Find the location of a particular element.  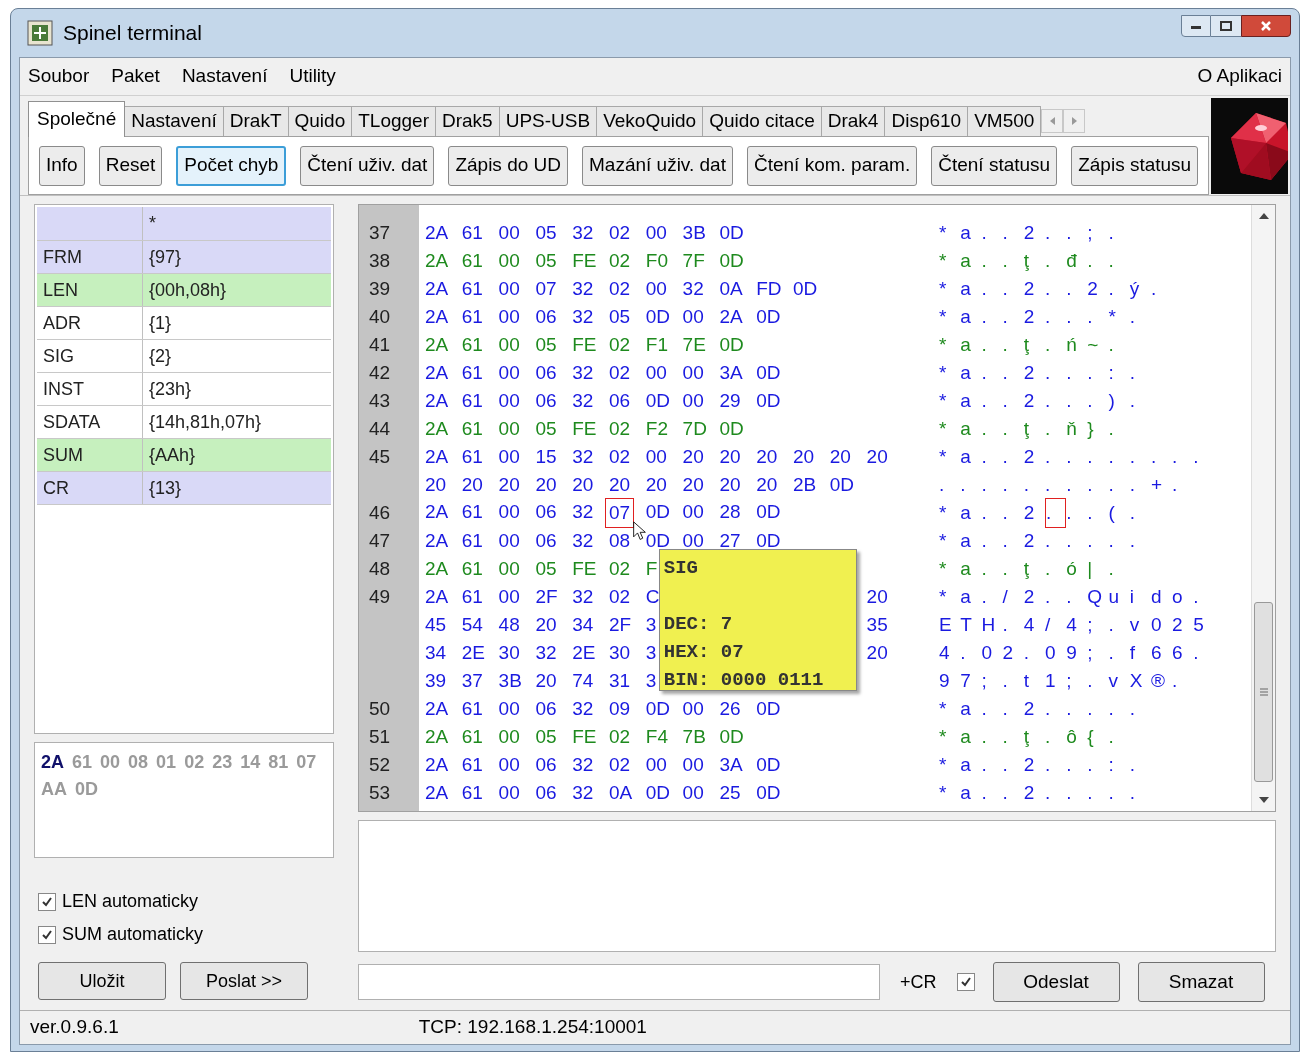

hex-byte: 7E is located at coordinates (694, 345).